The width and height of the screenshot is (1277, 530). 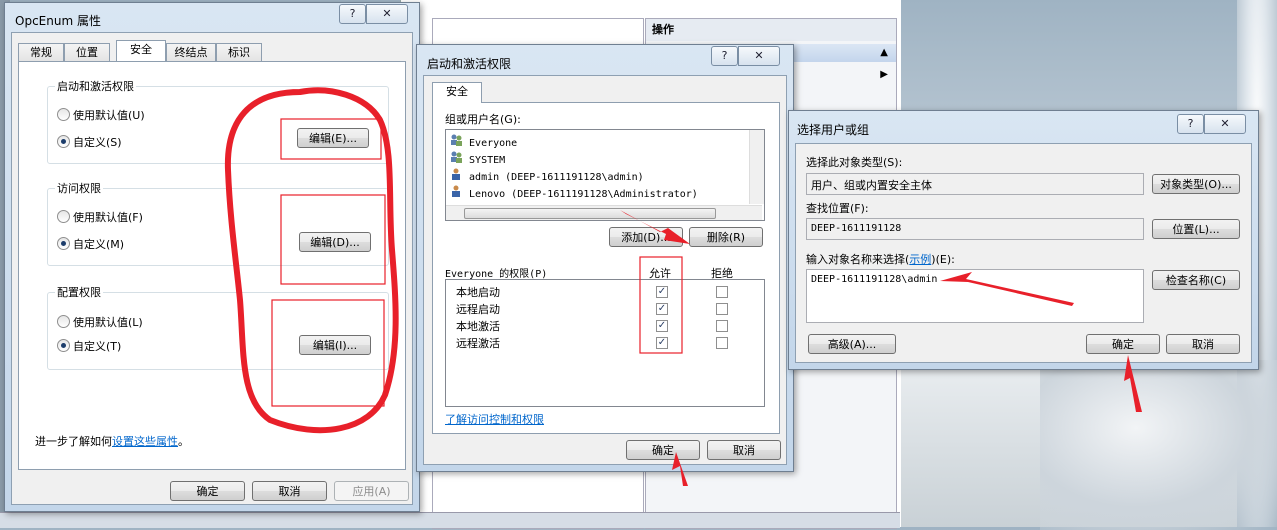 What do you see at coordinates (1133, 383) in the screenshot?
I see `arrow-ok-select` at bounding box center [1133, 383].